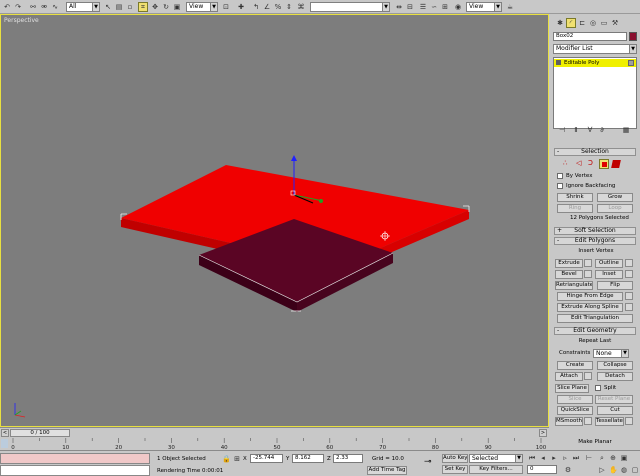 Image resolution: width=640 pixels, height=476 pixels. What do you see at coordinates (350, 7) in the screenshot?
I see `named-selection-sets-dropdown: ▼` at bounding box center [350, 7].